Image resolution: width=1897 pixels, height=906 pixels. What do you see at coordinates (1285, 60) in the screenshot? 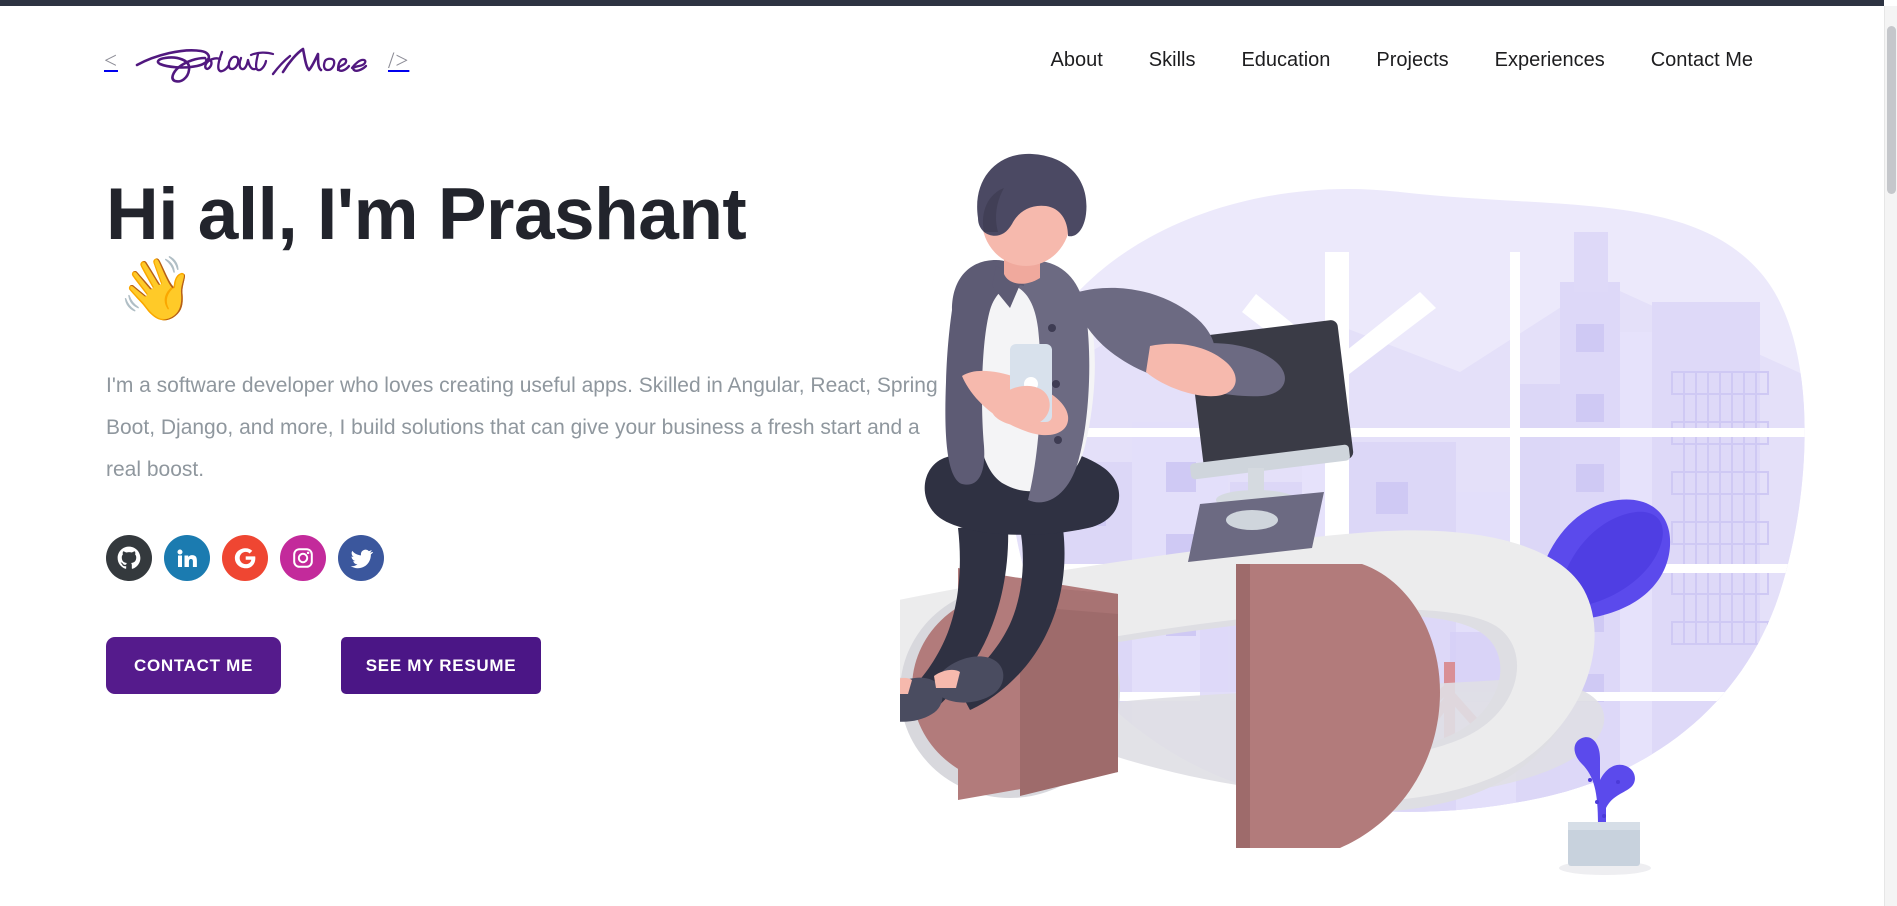
I see `nav-link-education: Education` at bounding box center [1285, 60].